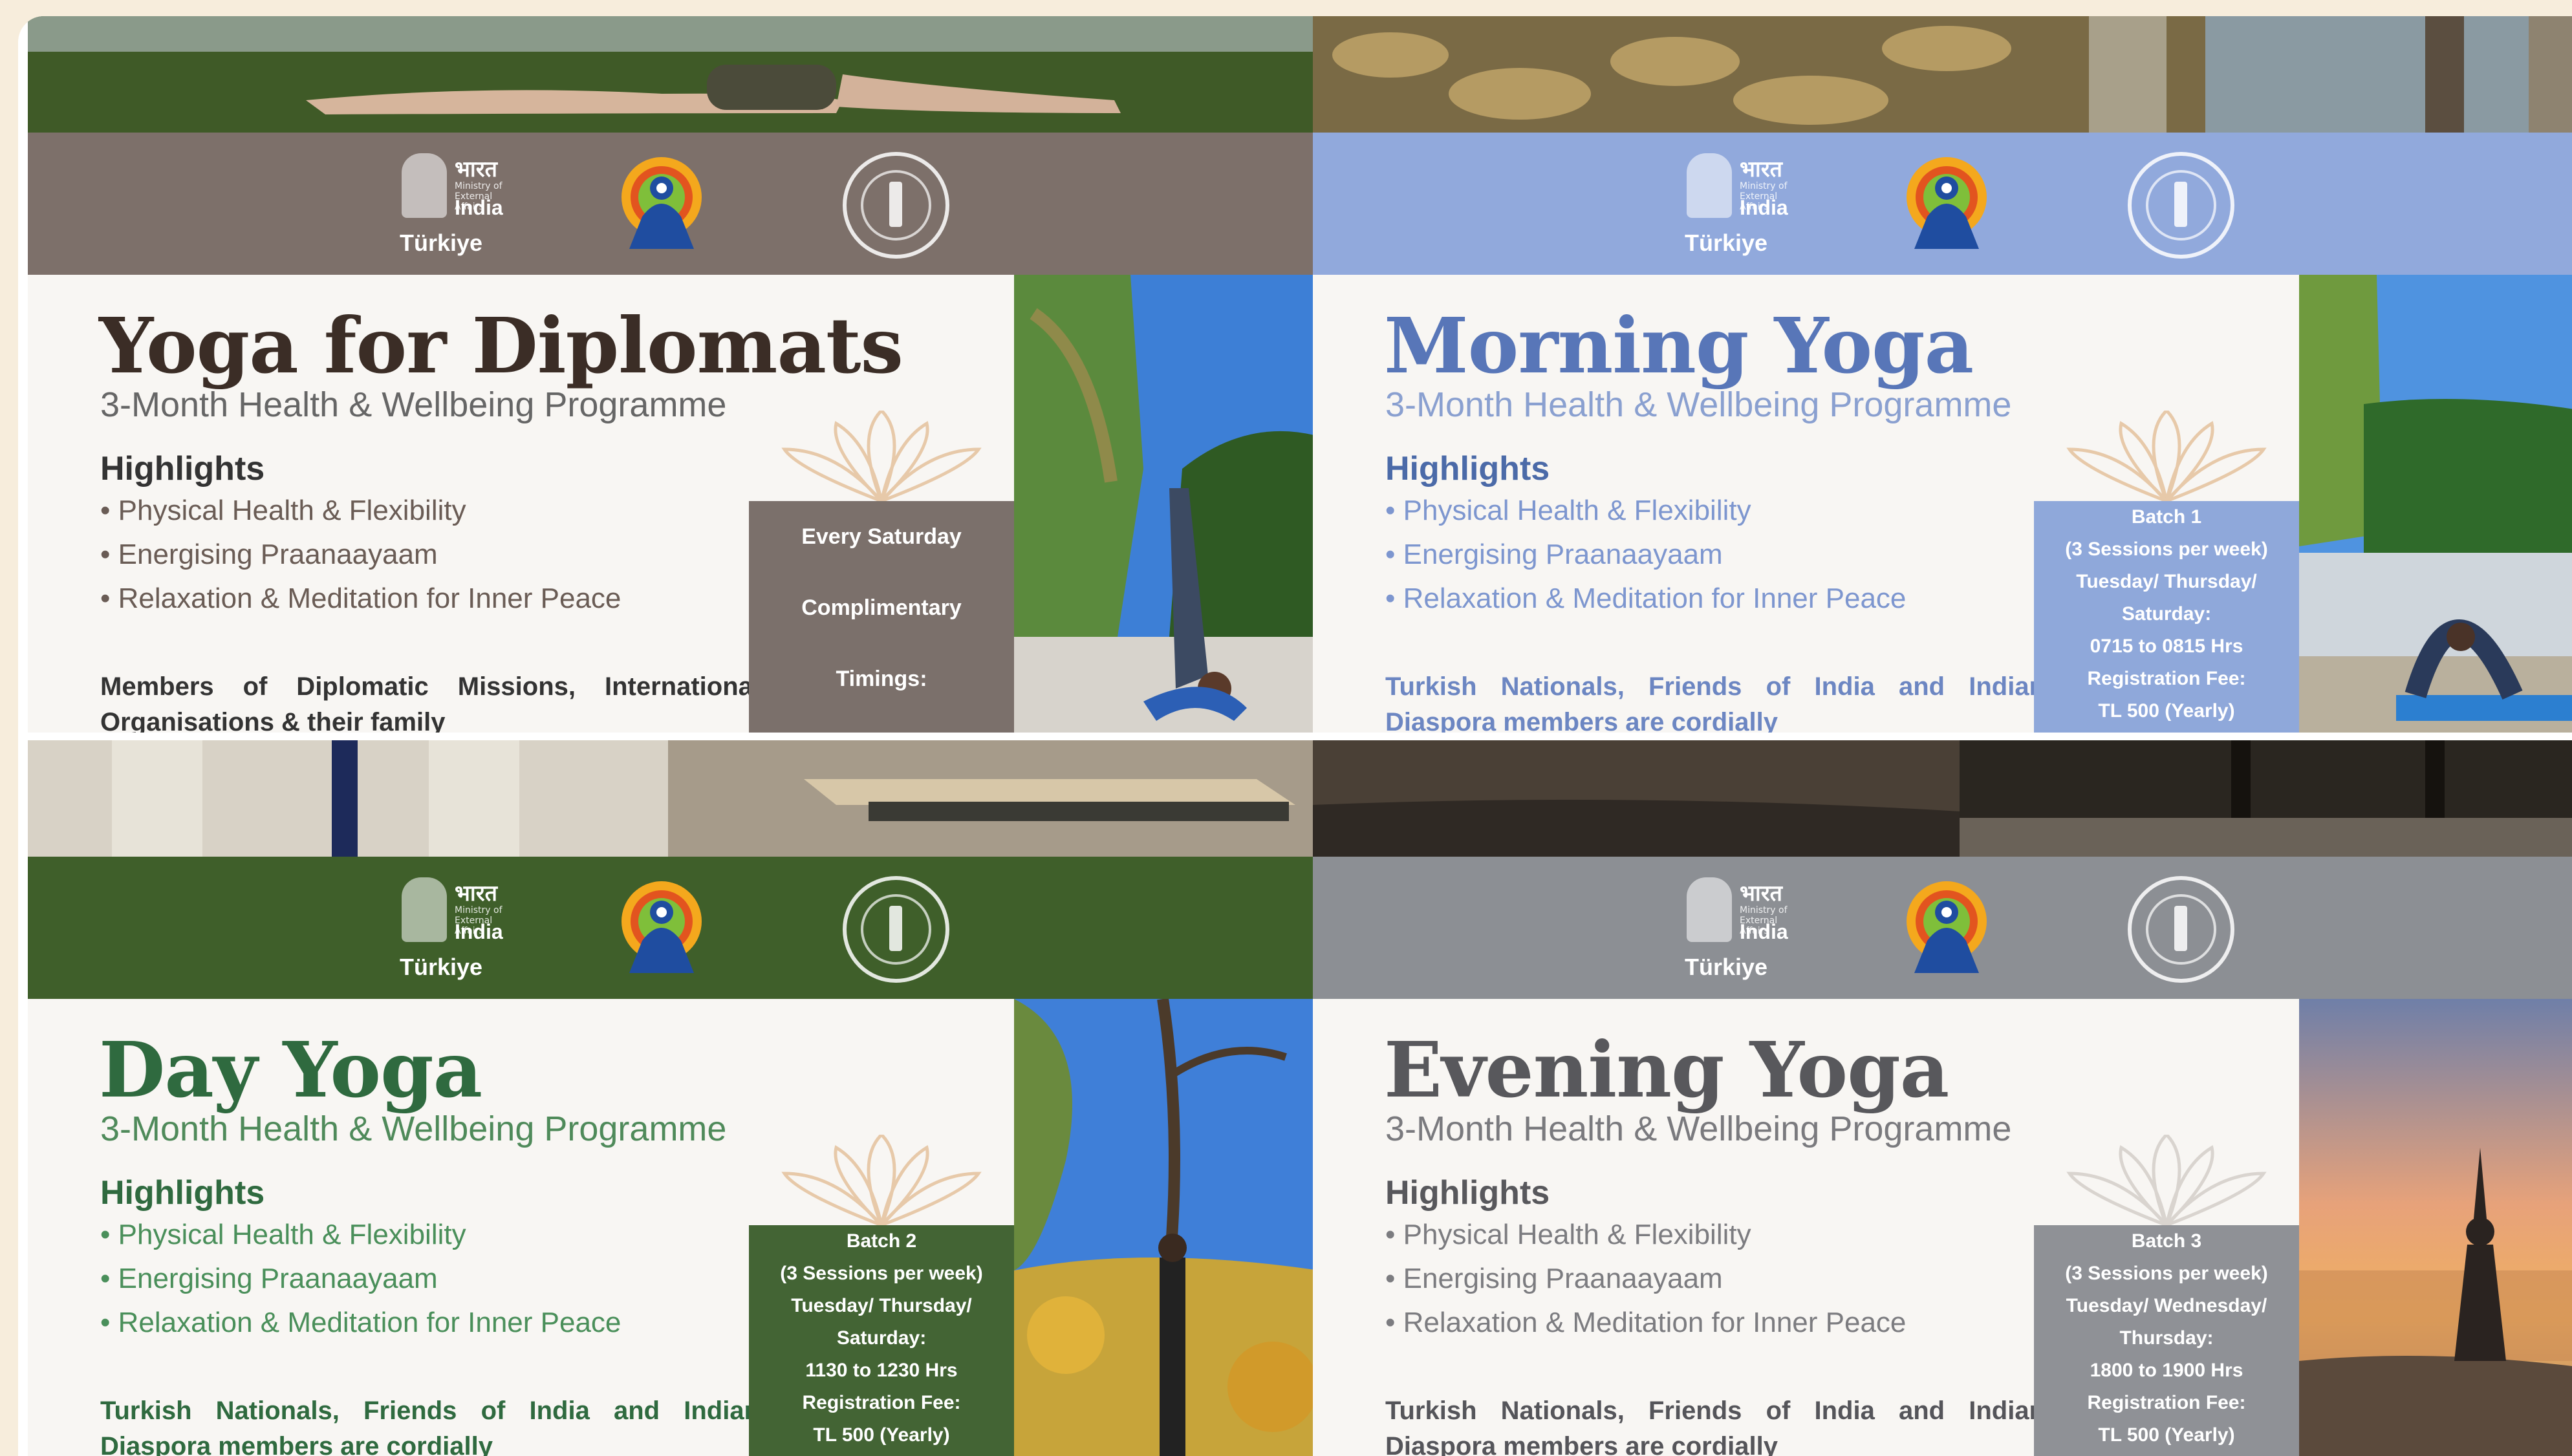 This screenshot has height=1456, width=2572. Describe the element at coordinates (501, 346) in the screenshot. I see `poster-title: Yoga for Diplomats` at that location.